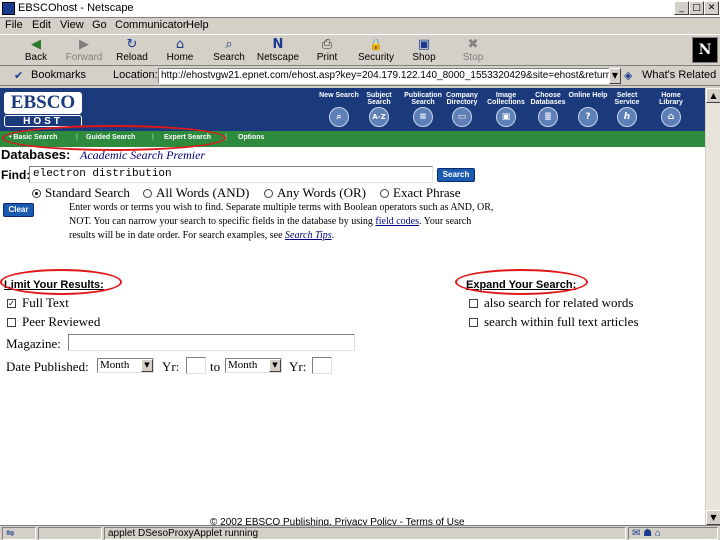  Describe the element at coordinates (19, 75) in the screenshot. I see `bookmark-icon: ✔` at that location.